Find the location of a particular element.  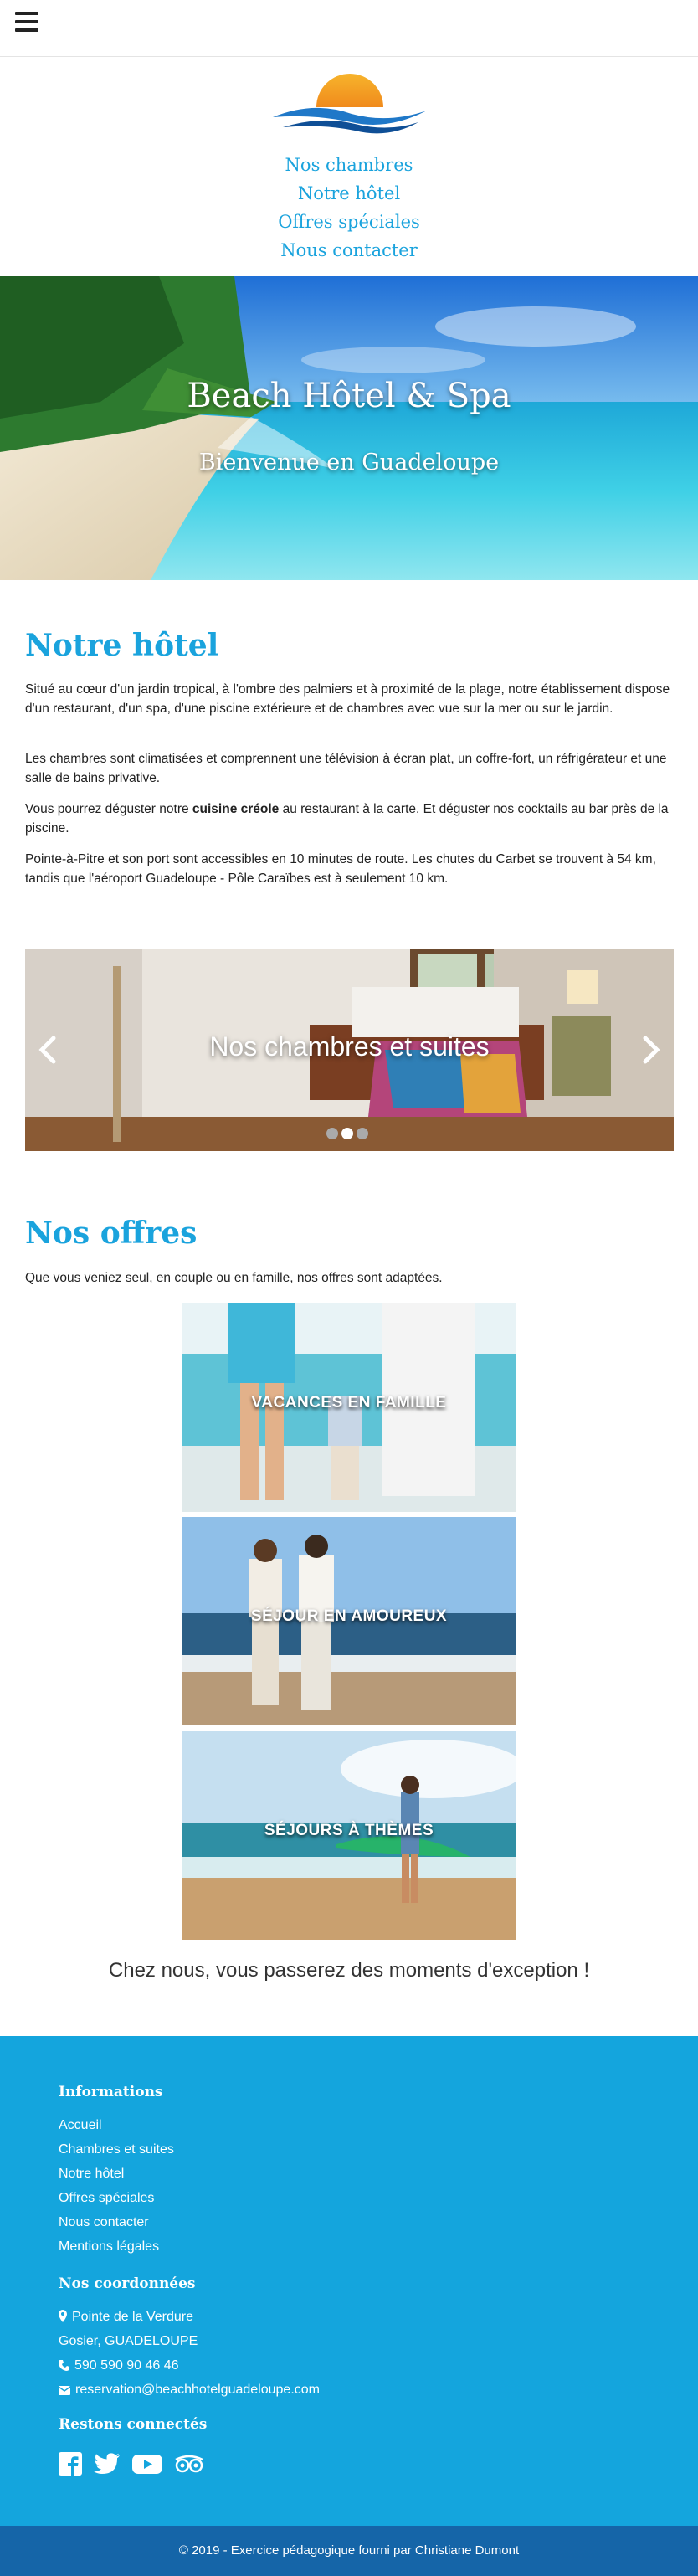

offer-card-amoureux: SÉJOUR EN AMOUREUX is located at coordinates (349, 1621).